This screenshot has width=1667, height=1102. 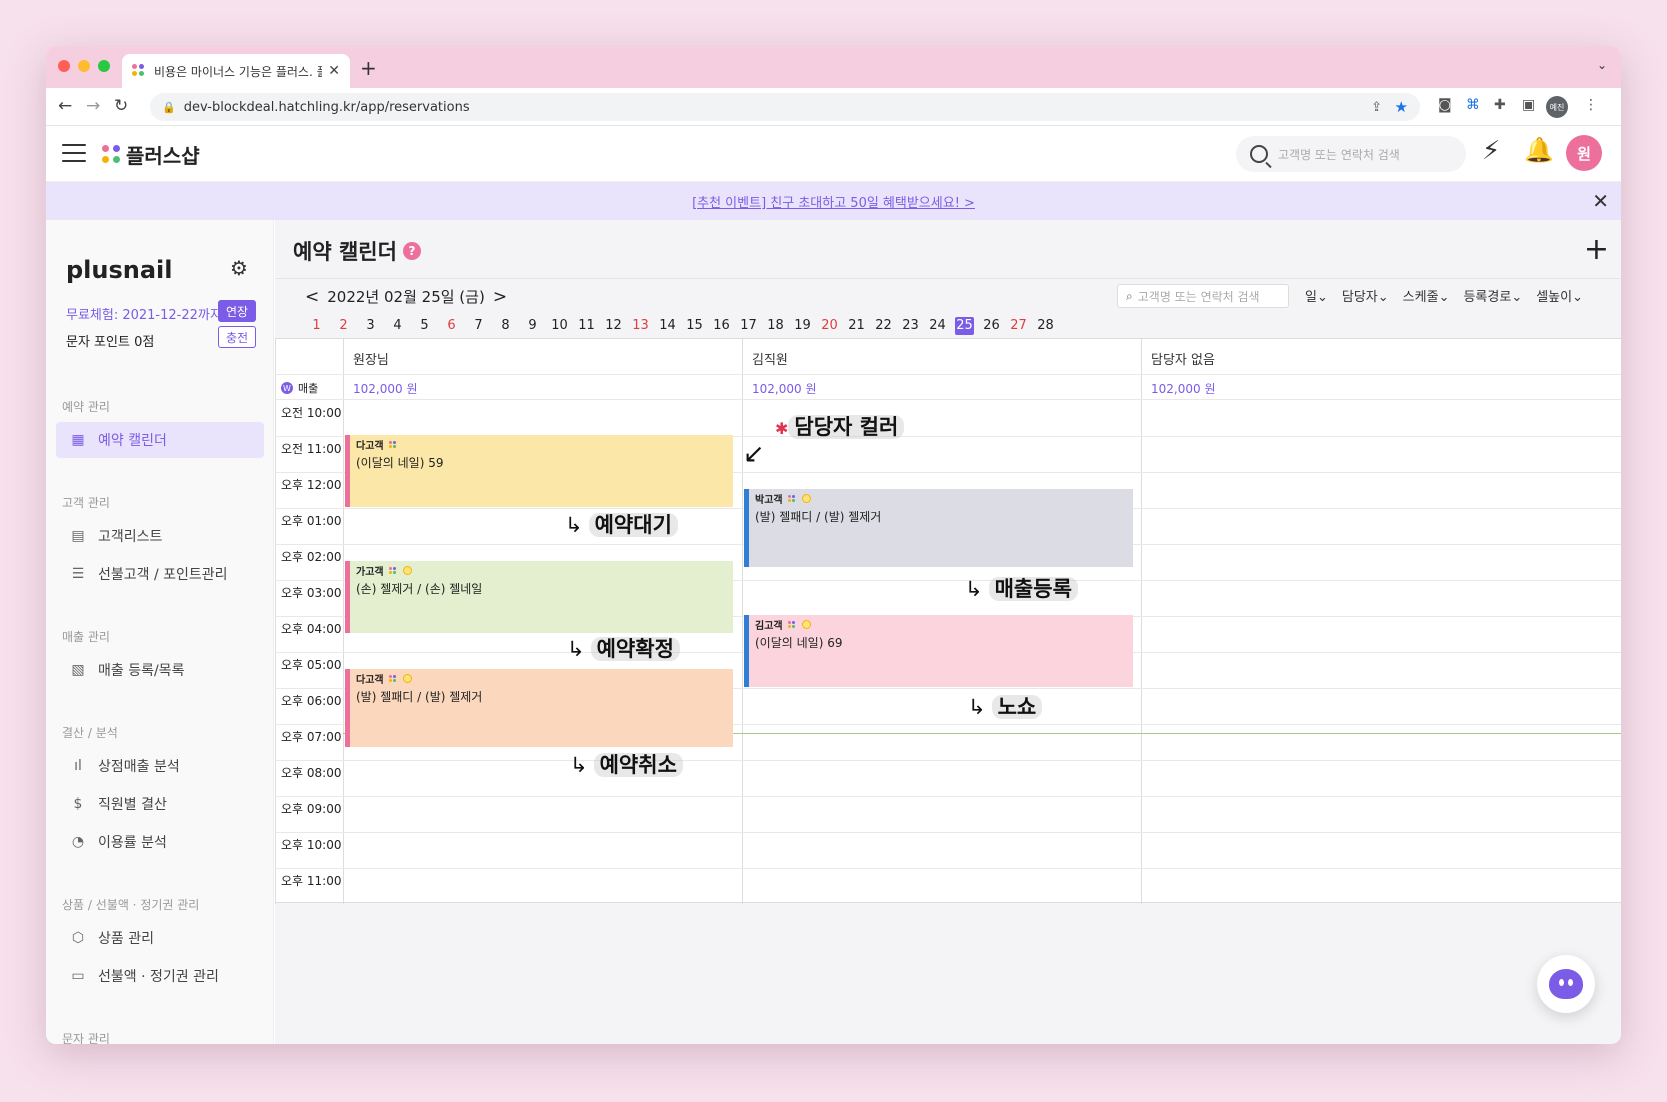 What do you see at coordinates (478, 326) in the screenshot?
I see `day-7: 7` at bounding box center [478, 326].